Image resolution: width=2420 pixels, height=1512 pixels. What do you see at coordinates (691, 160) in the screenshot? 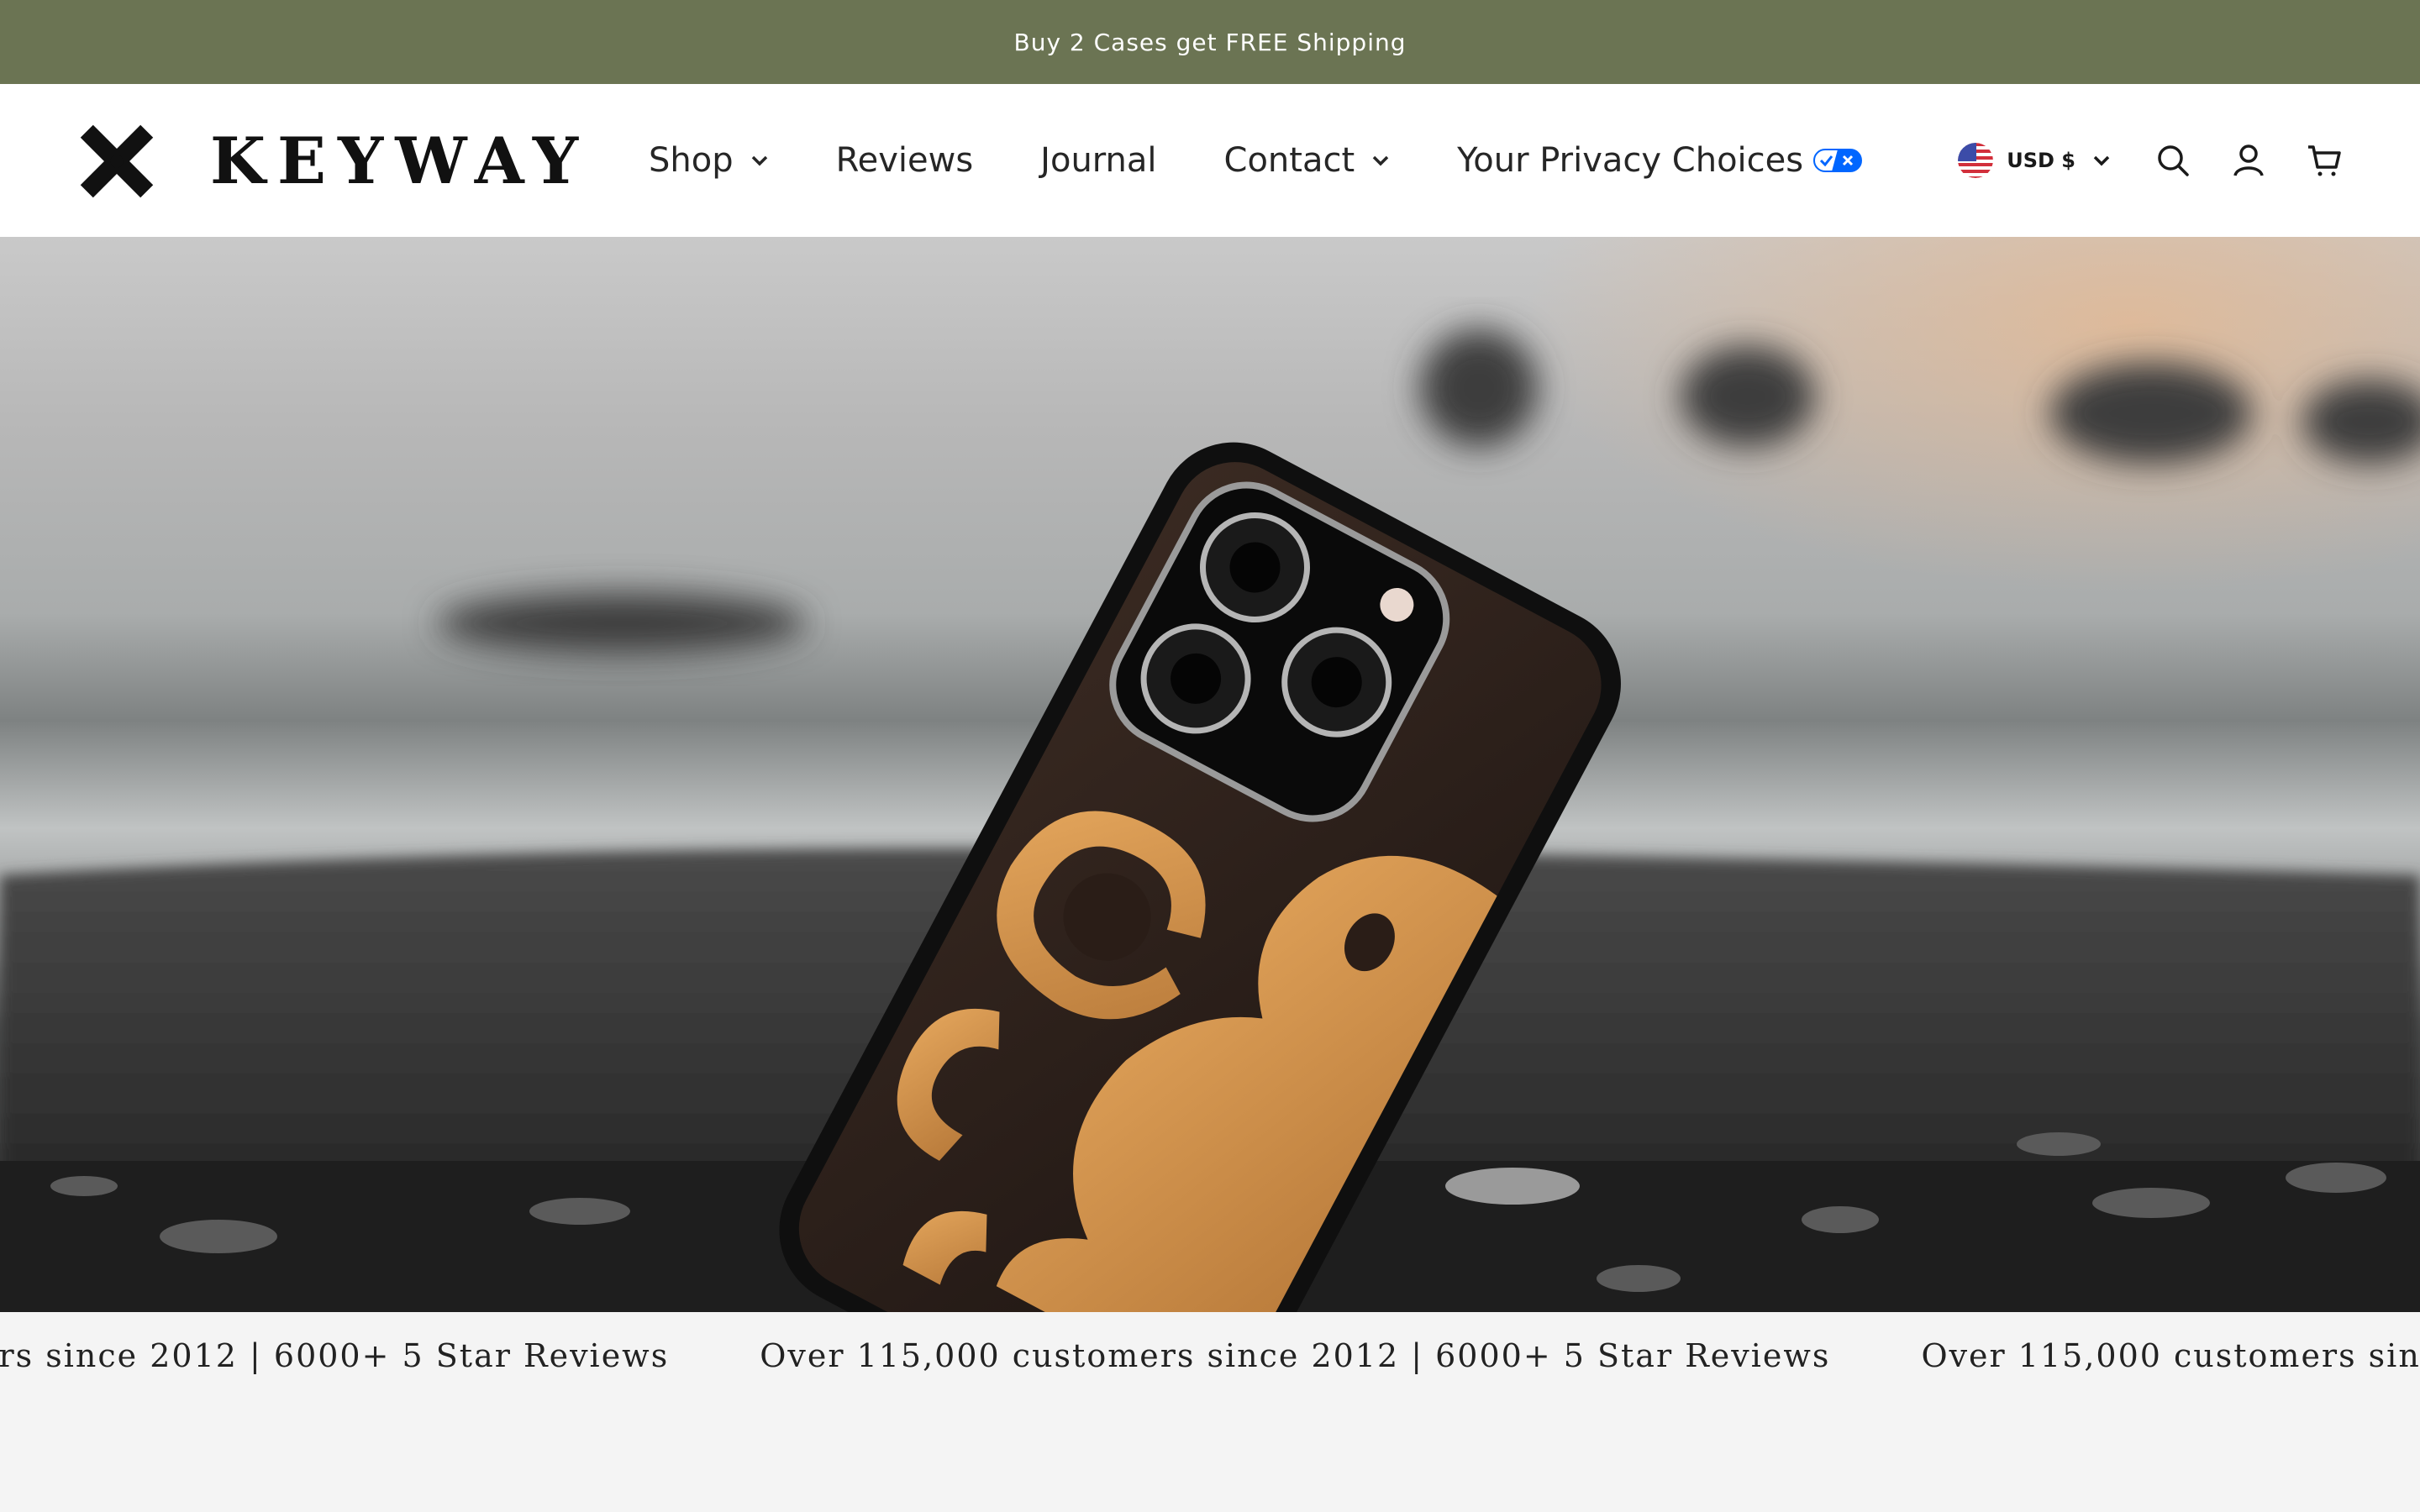
I see `nav-item-label: Shop` at bounding box center [691, 160].